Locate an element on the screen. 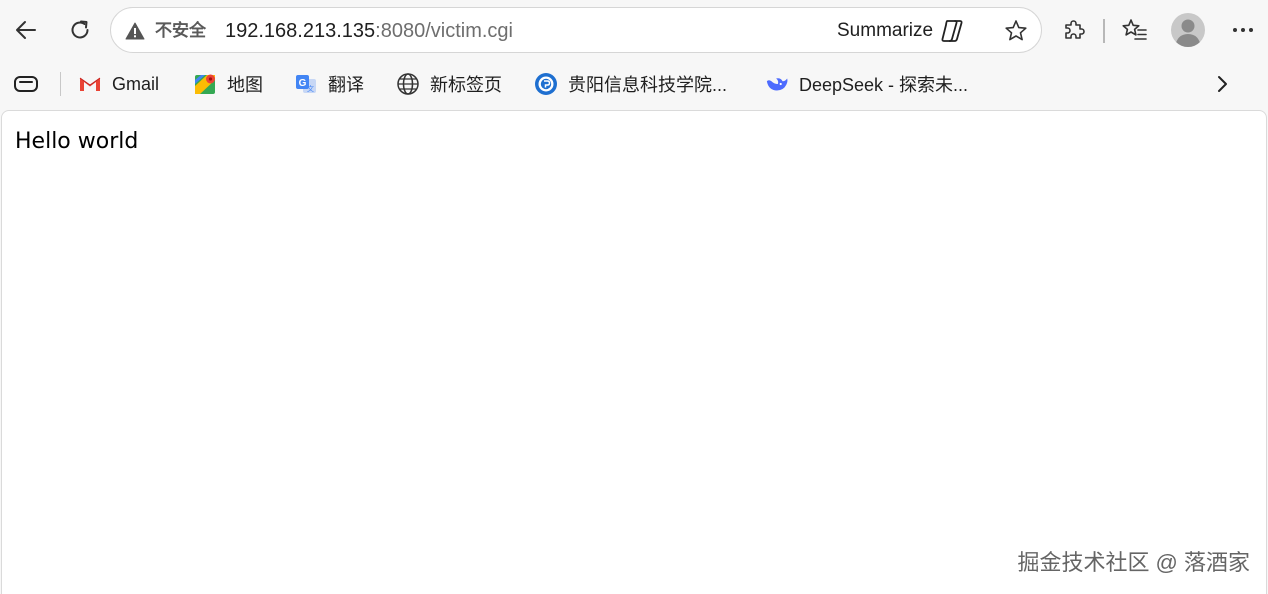 Image resolution: width=1268 pixels, height=594 pixels. bookmark-label: 地图 is located at coordinates (245, 85).